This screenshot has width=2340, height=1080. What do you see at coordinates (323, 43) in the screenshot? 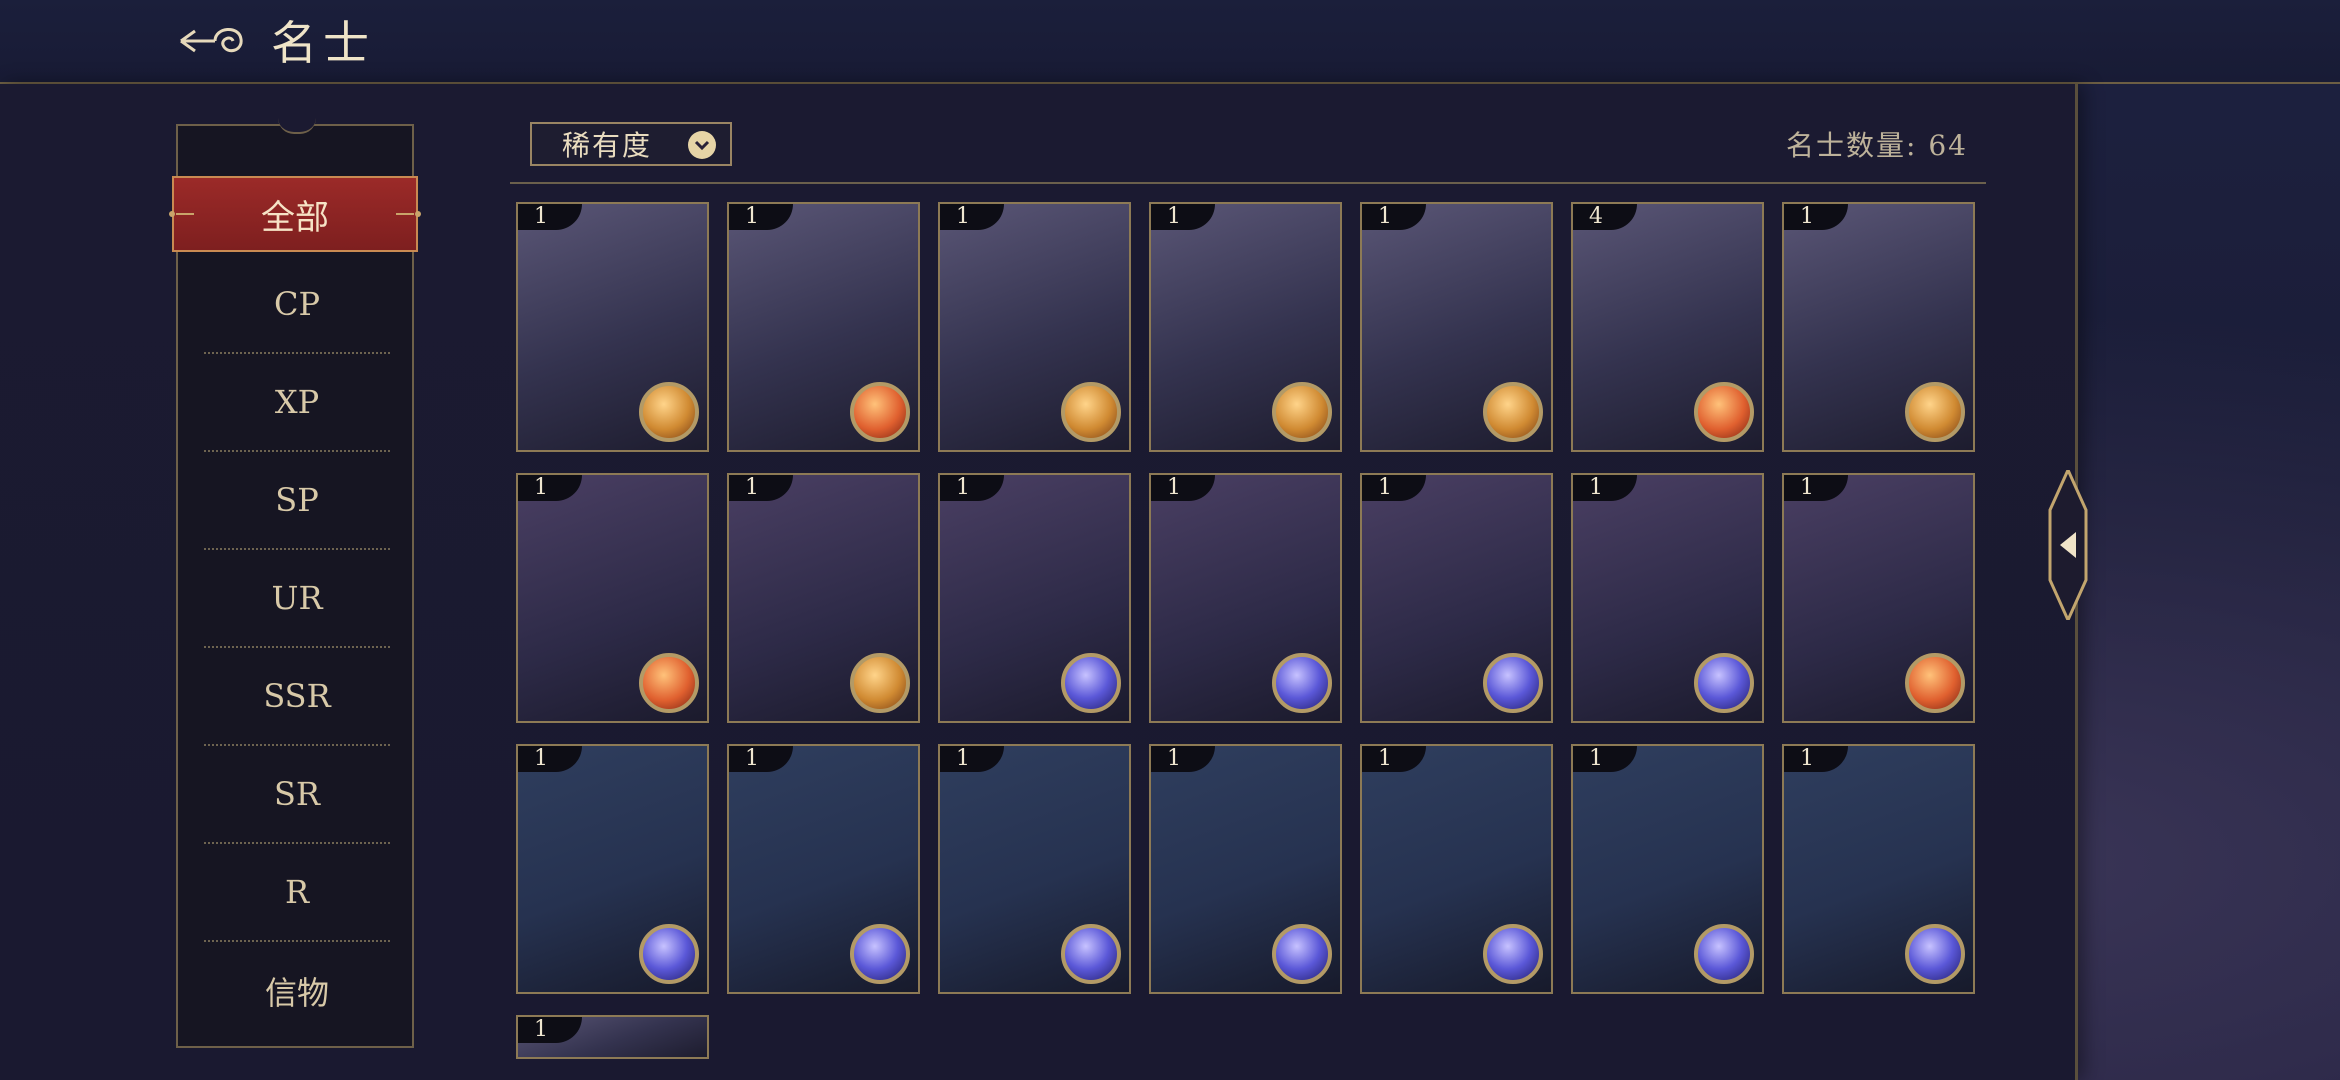
I see `page-title: 名士` at bounding box center [323, 43].